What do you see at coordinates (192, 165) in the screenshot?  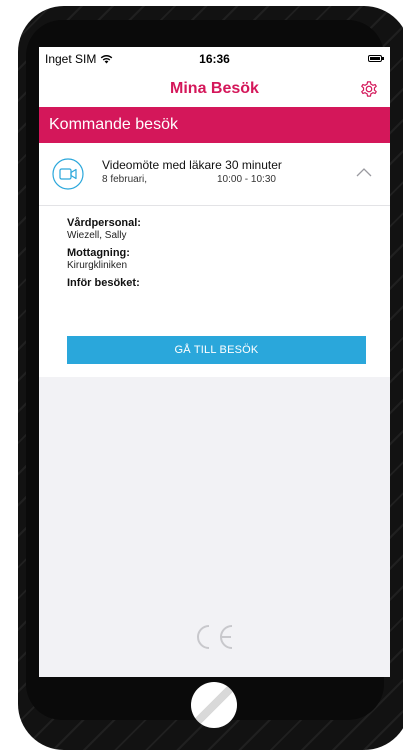 I see `visit-title: Videomöte med läkare 30 minuter` at bounding box center [192, 165].